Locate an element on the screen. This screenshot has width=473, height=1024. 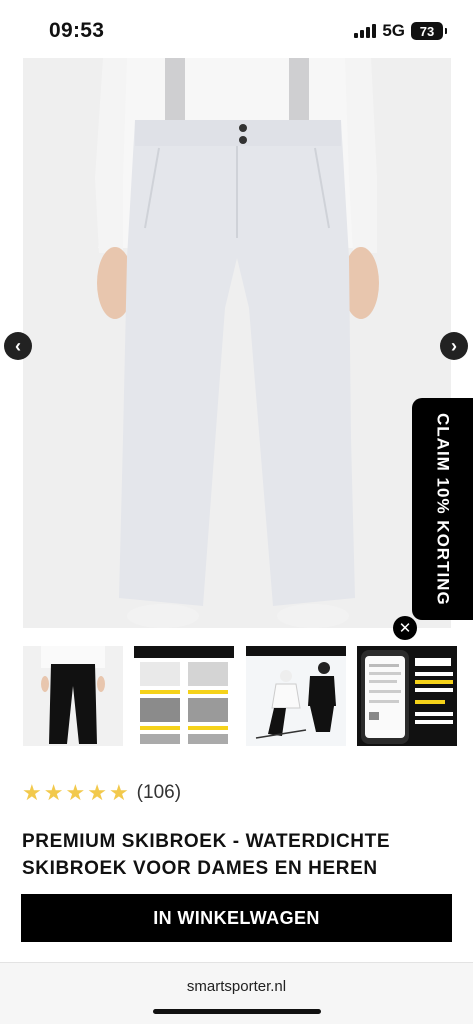
close-icon: ✕ is located at coordinates (405, 628).